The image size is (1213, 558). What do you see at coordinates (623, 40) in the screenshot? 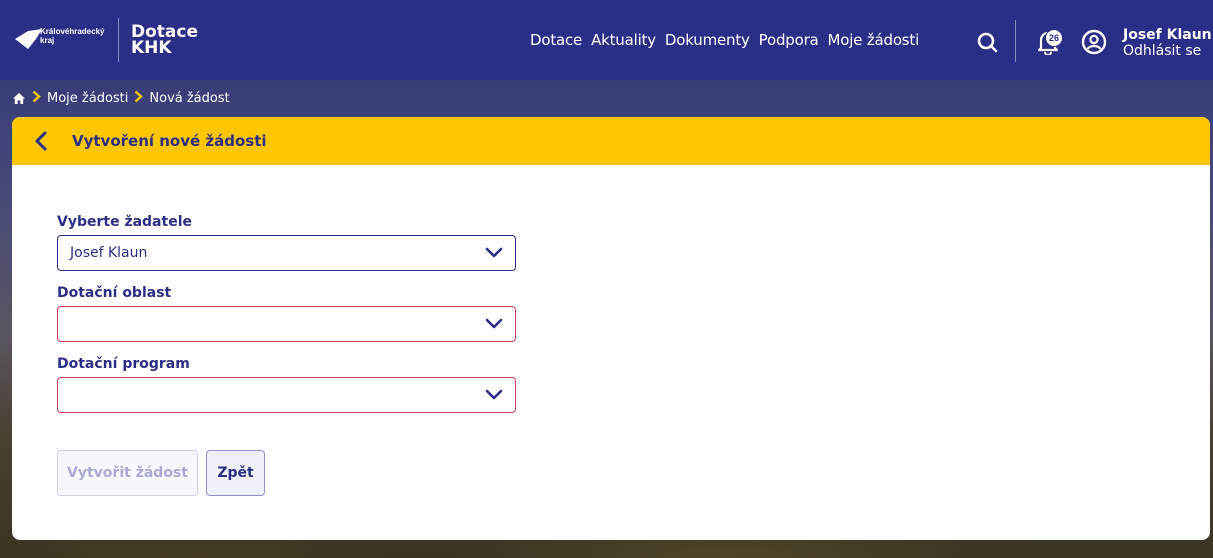
I see `nav-item-aktuality: Aktuality` at bounding box center [623, 40].